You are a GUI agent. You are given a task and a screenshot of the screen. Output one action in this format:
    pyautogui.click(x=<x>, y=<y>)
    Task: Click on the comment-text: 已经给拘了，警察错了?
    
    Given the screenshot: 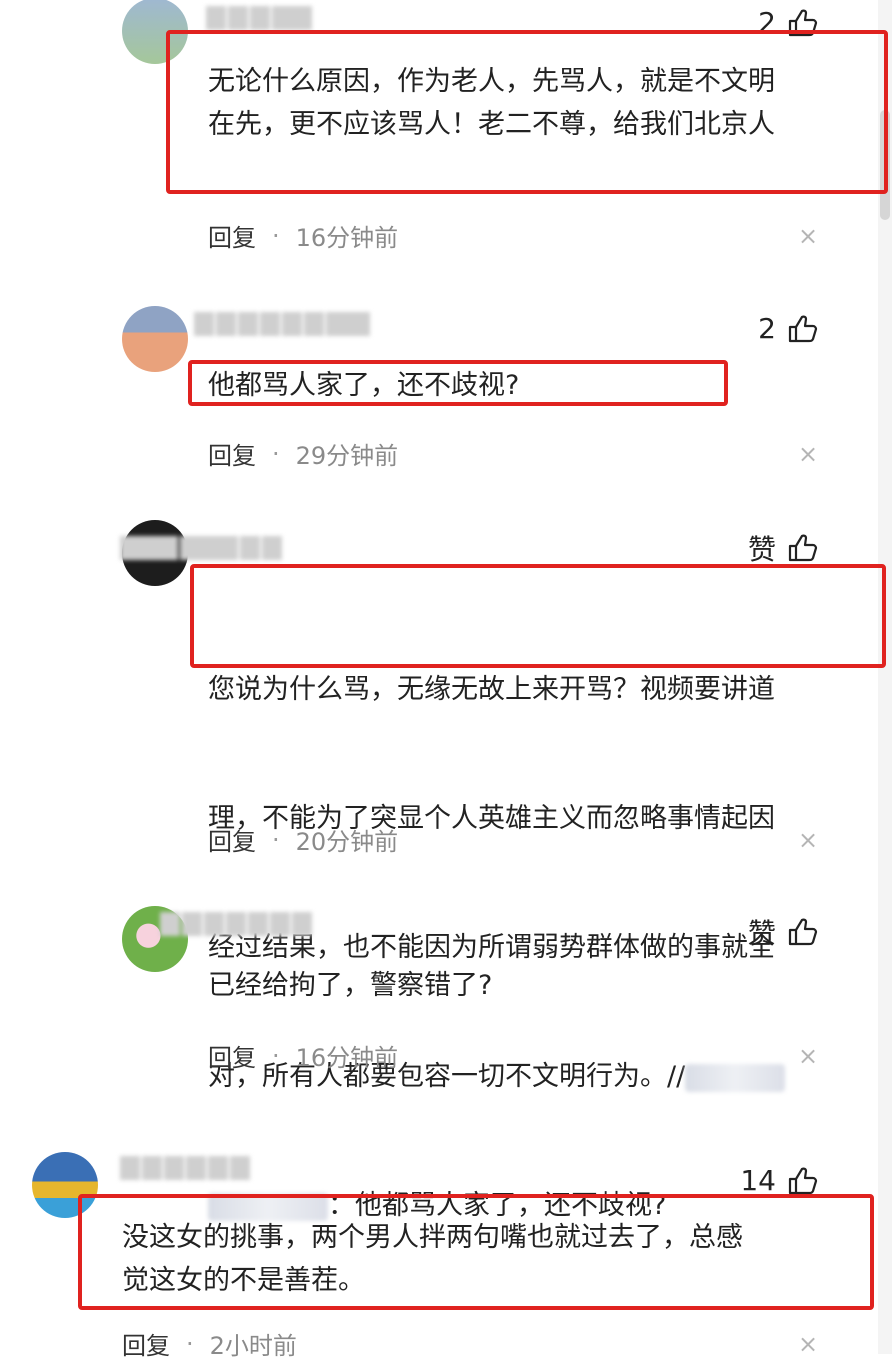 What is the action you would take?
    pyautogui.click(x=350, y=985)
    